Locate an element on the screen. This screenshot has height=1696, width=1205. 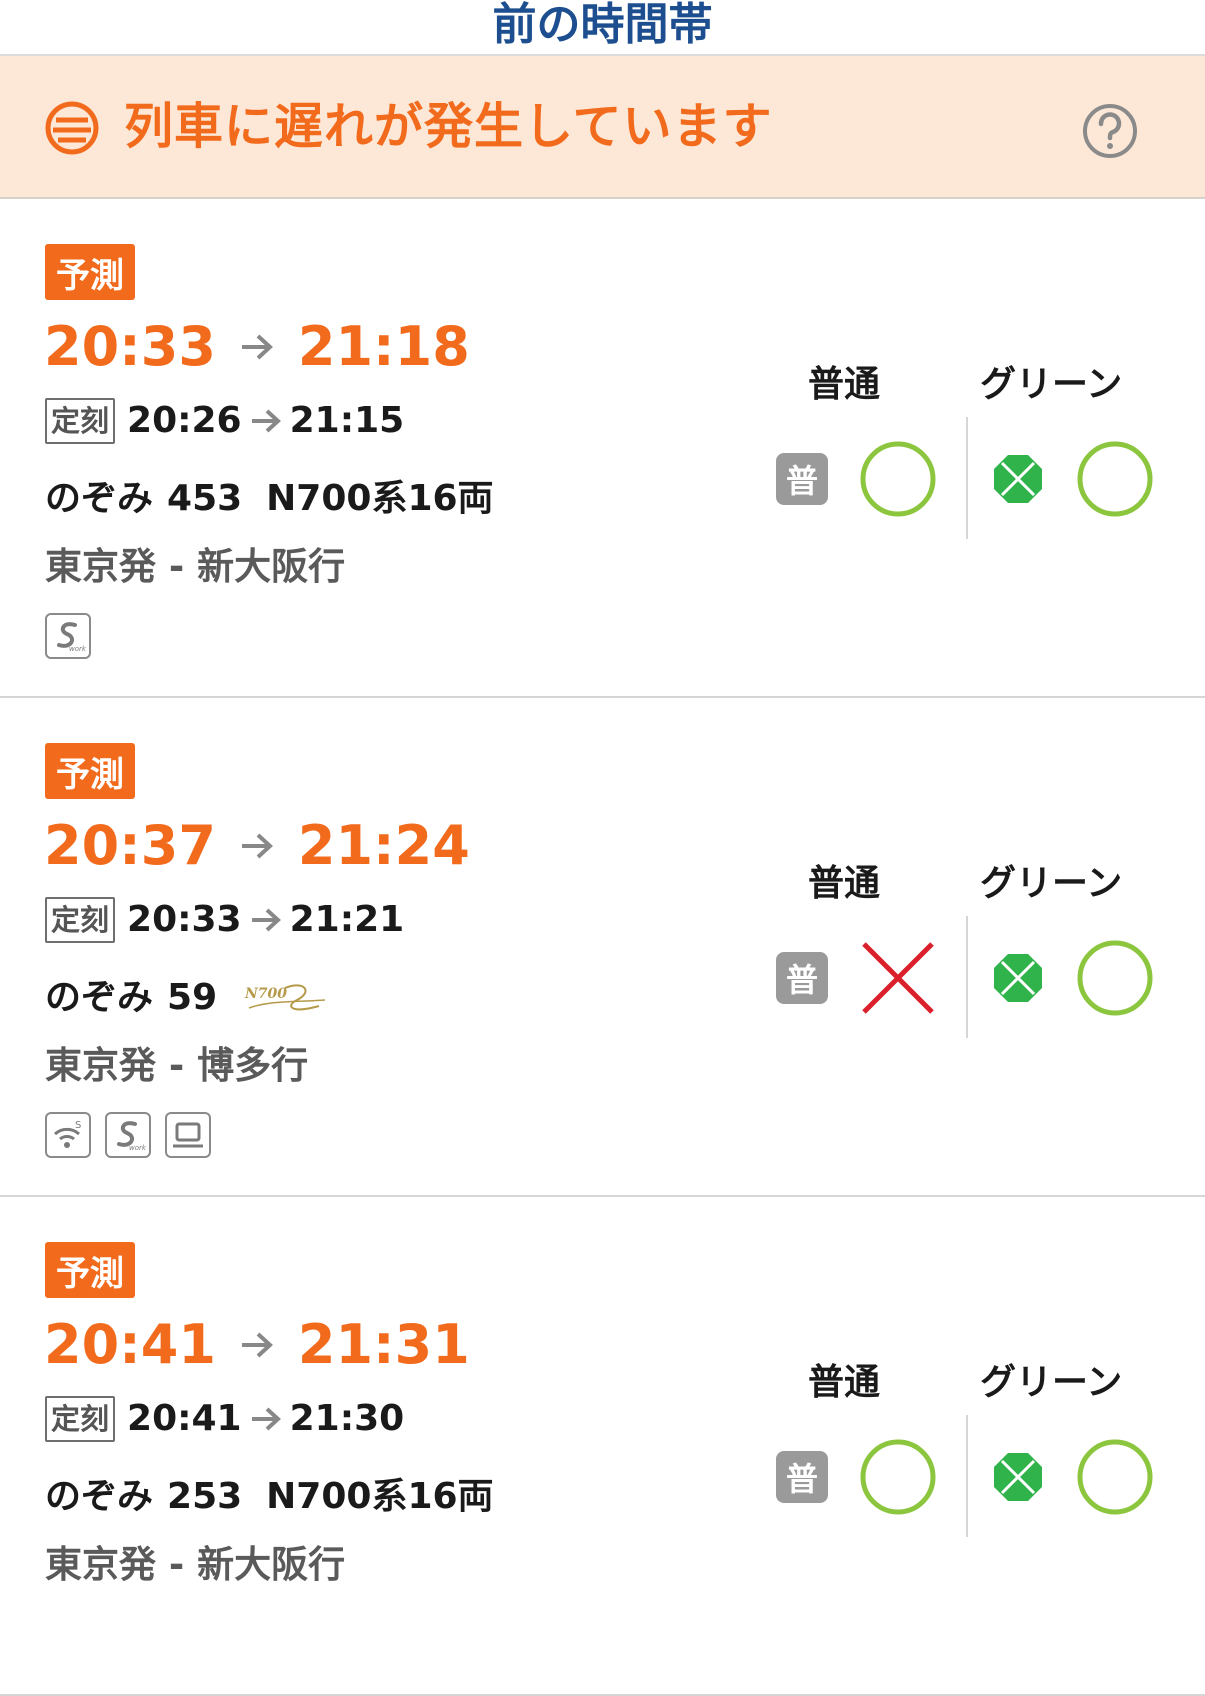
predicted-departure: 20:37 is located at coordinates (130, 845).